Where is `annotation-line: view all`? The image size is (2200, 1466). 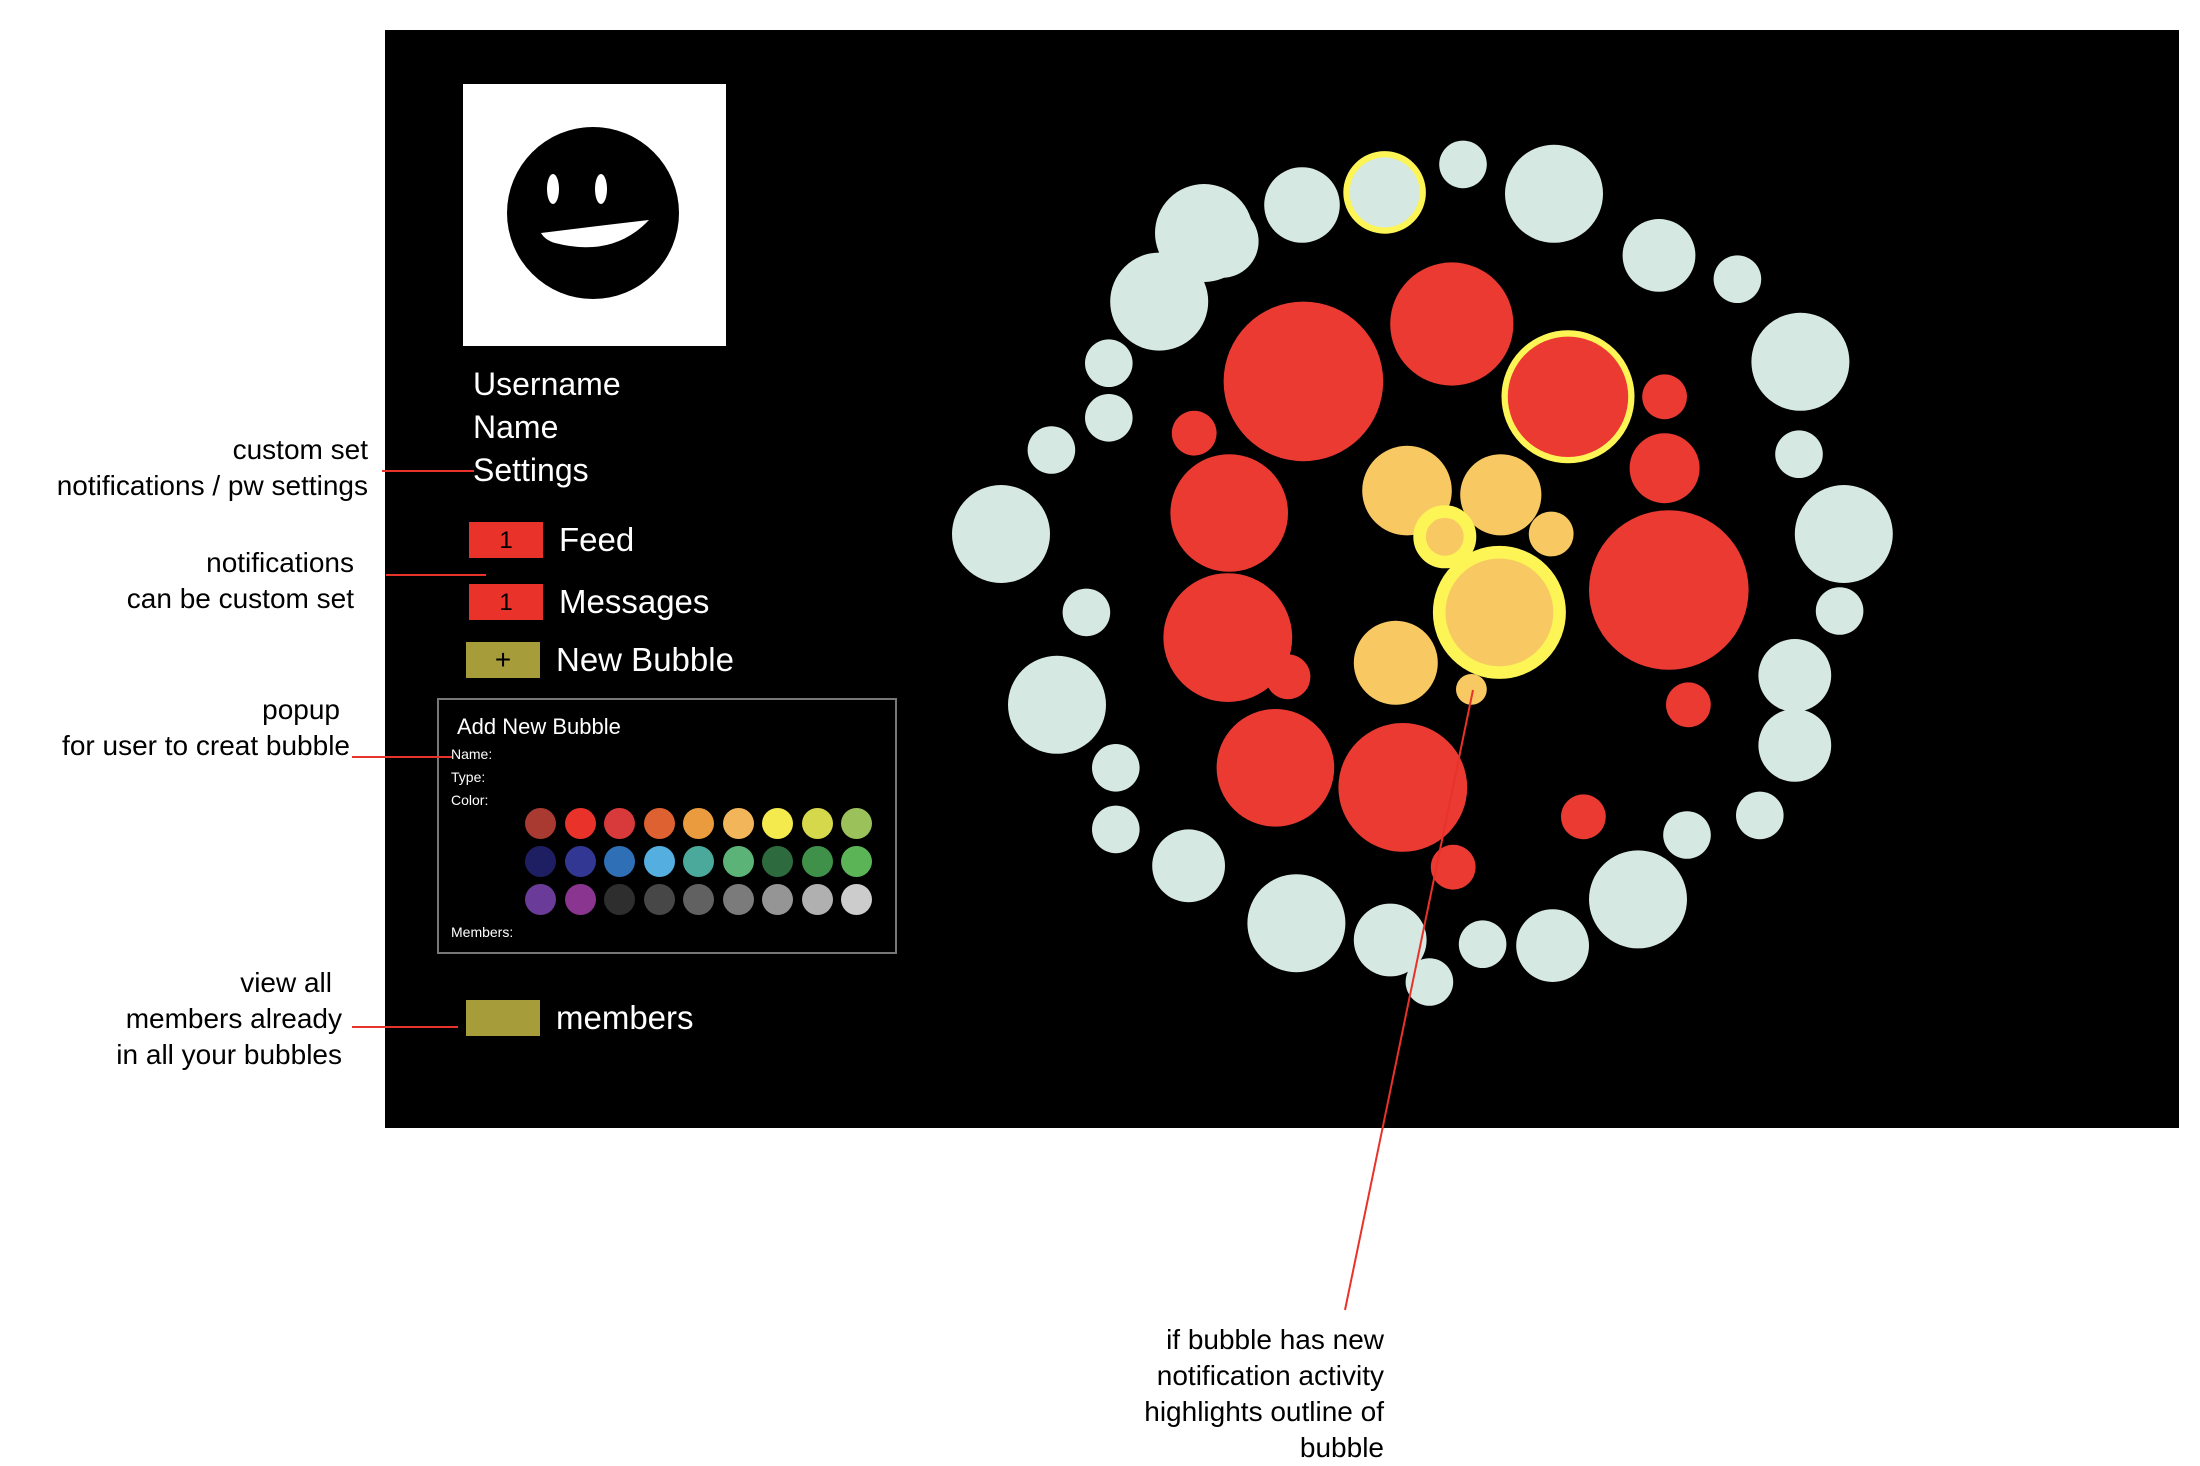 annotation-line: view all is located at coordinates (286, 982).